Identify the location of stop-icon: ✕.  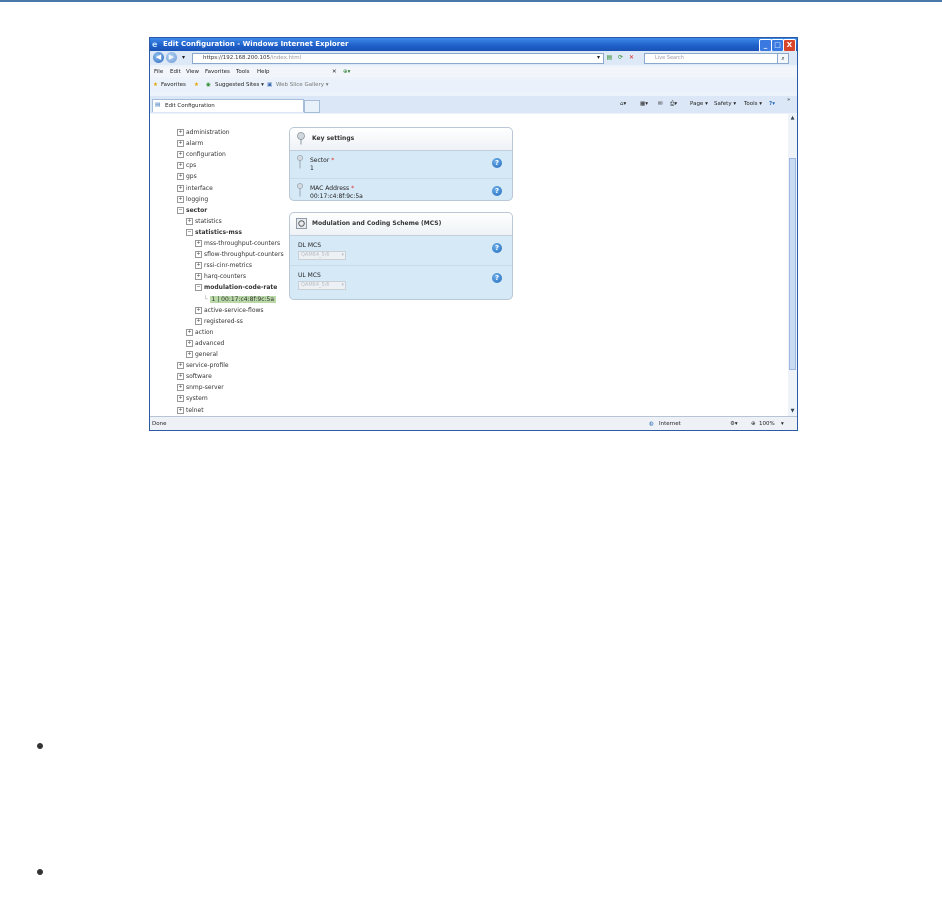
(631, 57).